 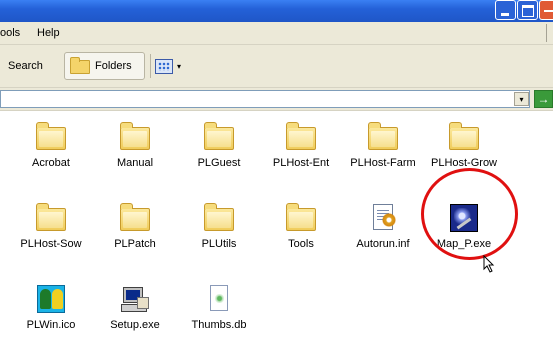 I want to click on file-item-label: PLHost-Ent, so click(x=301, y=163).